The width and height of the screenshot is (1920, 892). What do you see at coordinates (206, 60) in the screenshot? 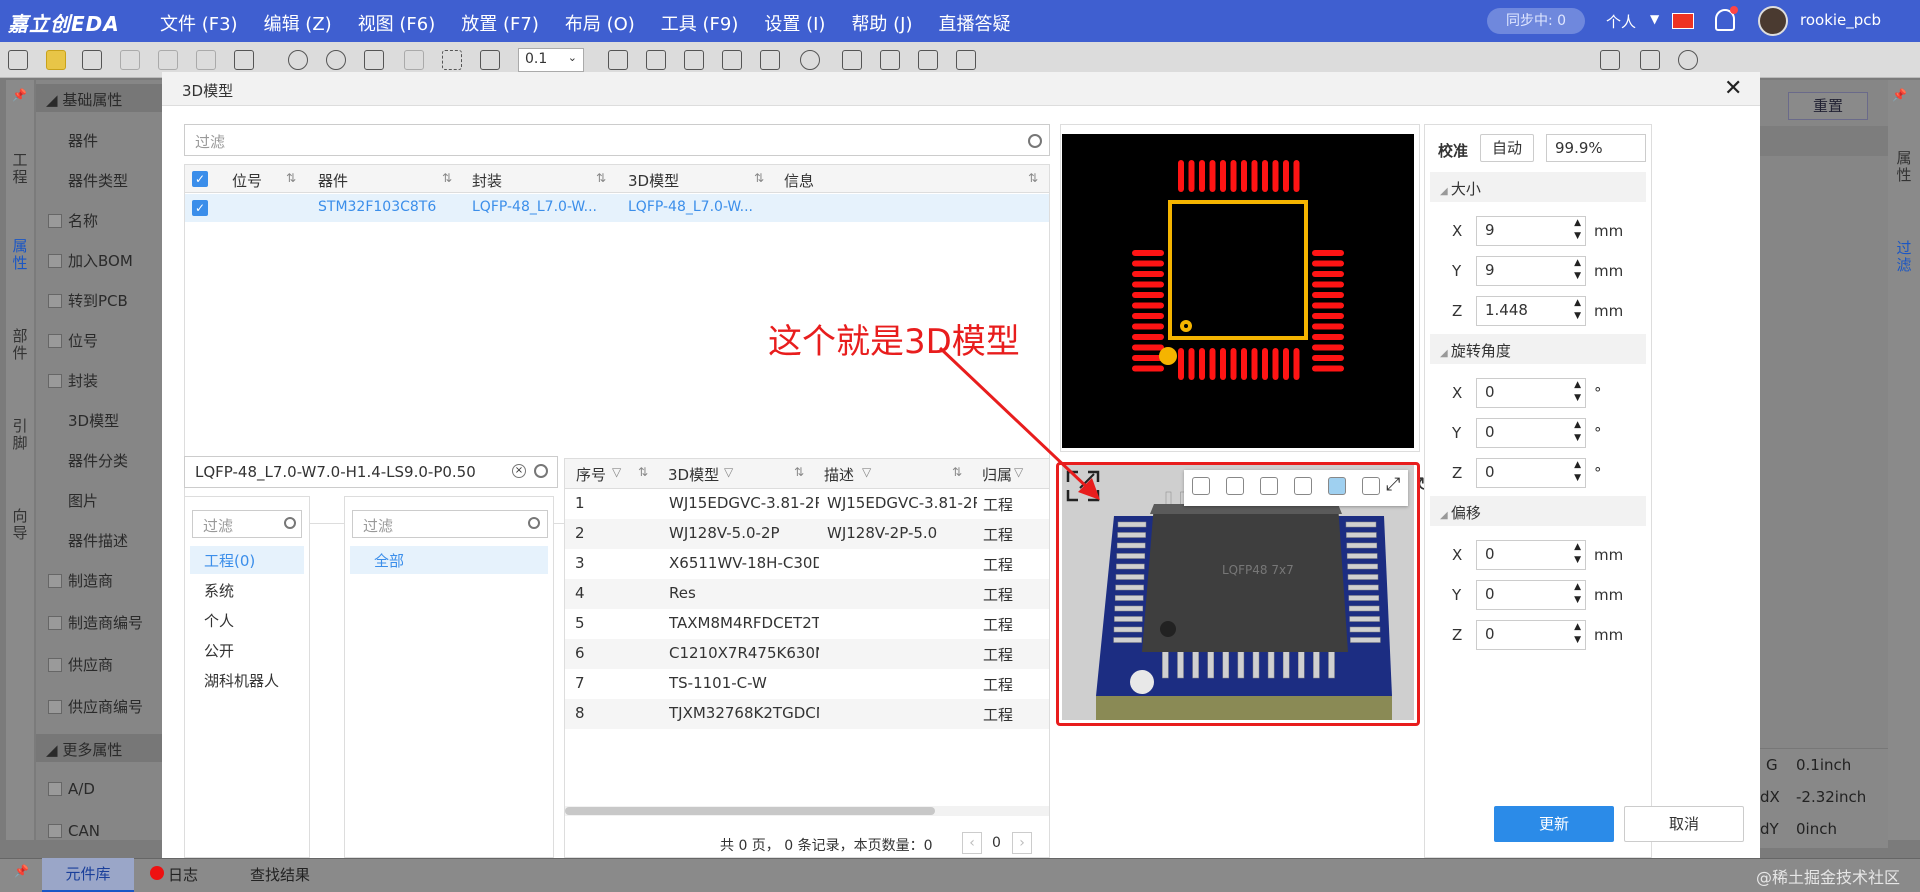
I see `group-icon` at bounding box center [206, 60].